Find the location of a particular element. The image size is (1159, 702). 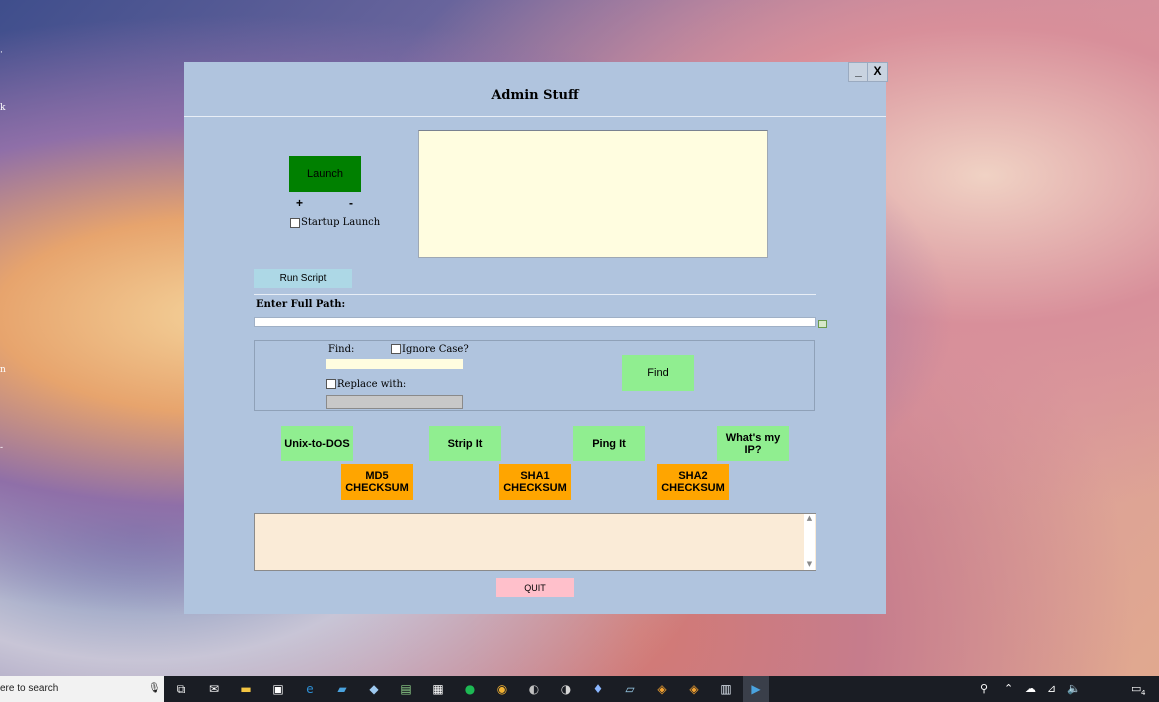

full-path-input is located at coordinates (535, 322).